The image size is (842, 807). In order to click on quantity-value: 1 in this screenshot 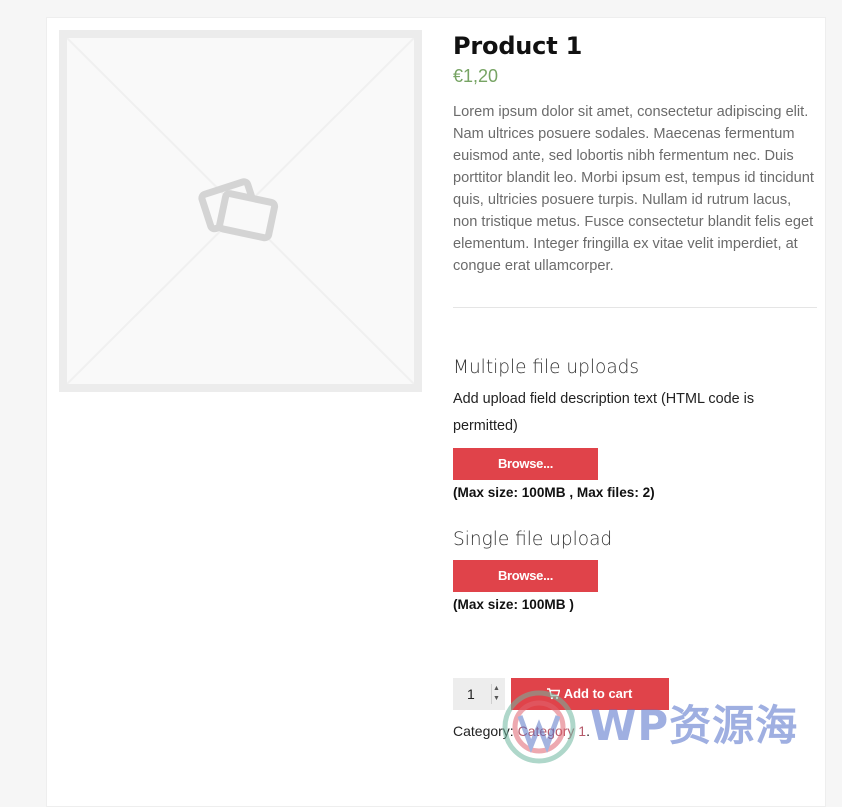, I will do `click(471, 694)`.